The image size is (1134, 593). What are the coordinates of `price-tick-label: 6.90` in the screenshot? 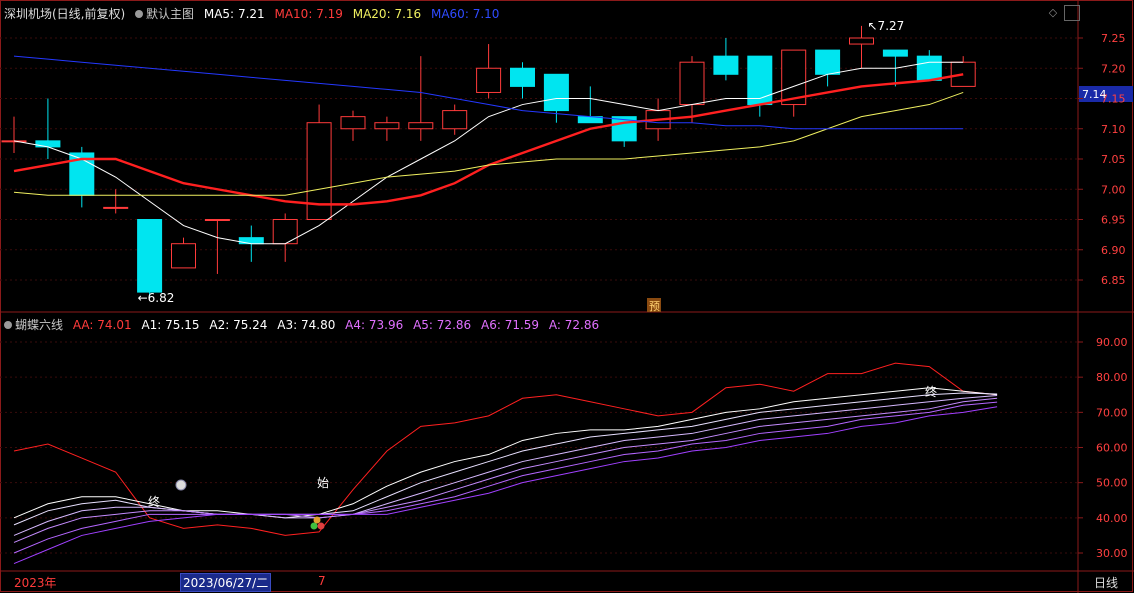 It's located at (1113, 250).